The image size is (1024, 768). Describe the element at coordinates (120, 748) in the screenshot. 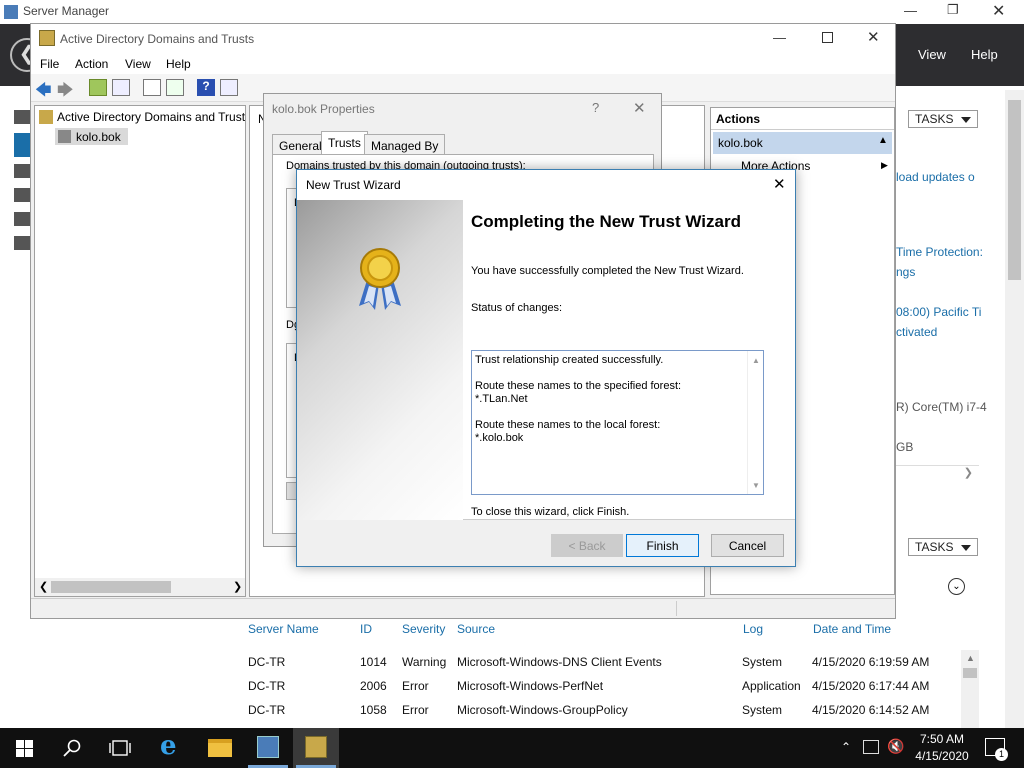

I see `task-view-icon` at that location.